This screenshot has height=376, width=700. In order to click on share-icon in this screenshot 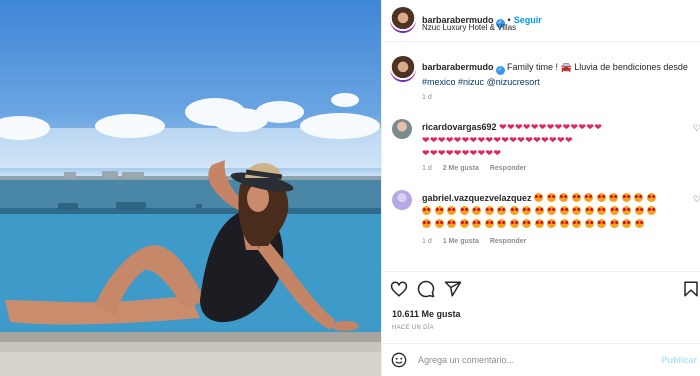, I will do `click(453, 289)`.